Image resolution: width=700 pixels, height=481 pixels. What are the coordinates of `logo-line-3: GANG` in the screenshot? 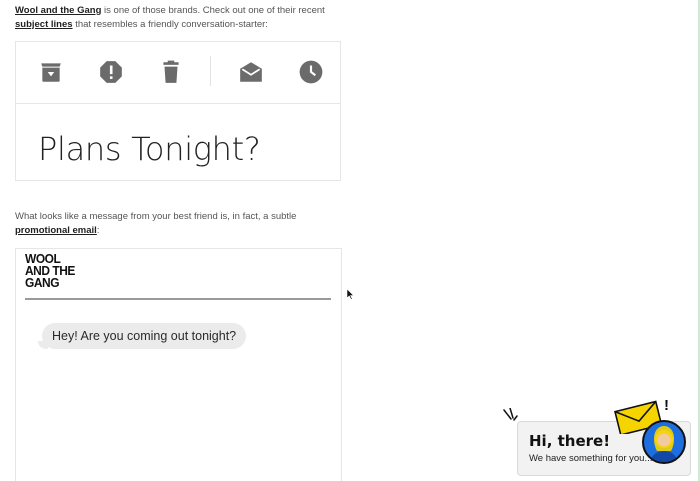 It's located at (42, 282).